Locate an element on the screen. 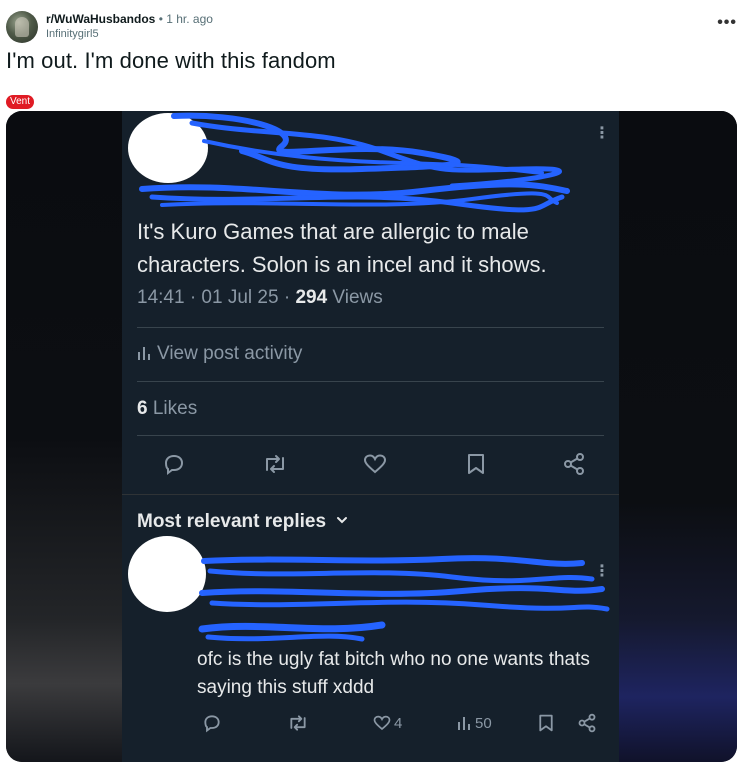 This screenshot has width=755, height=768. reply-share-icon is located at coordinates (587, 723).